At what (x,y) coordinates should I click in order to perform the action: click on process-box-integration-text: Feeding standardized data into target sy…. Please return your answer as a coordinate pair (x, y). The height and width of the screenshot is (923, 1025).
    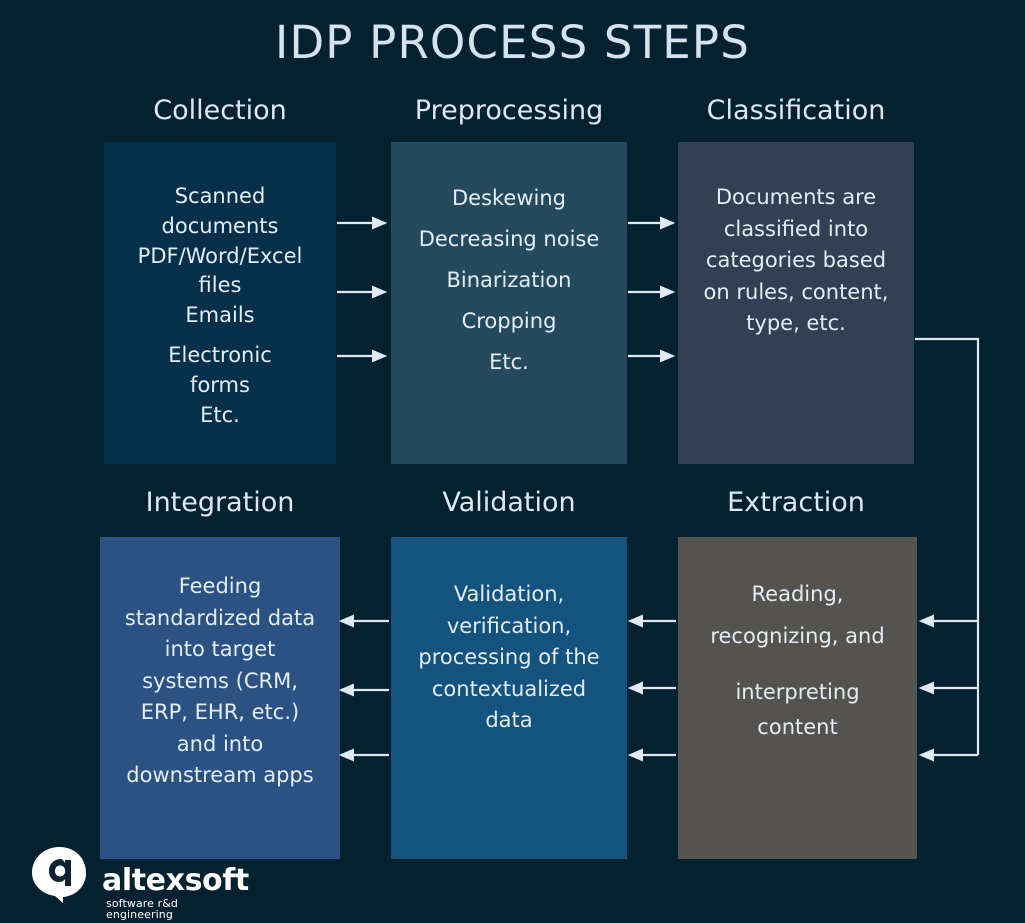
    Looking at the image, I should click on (220, 664).